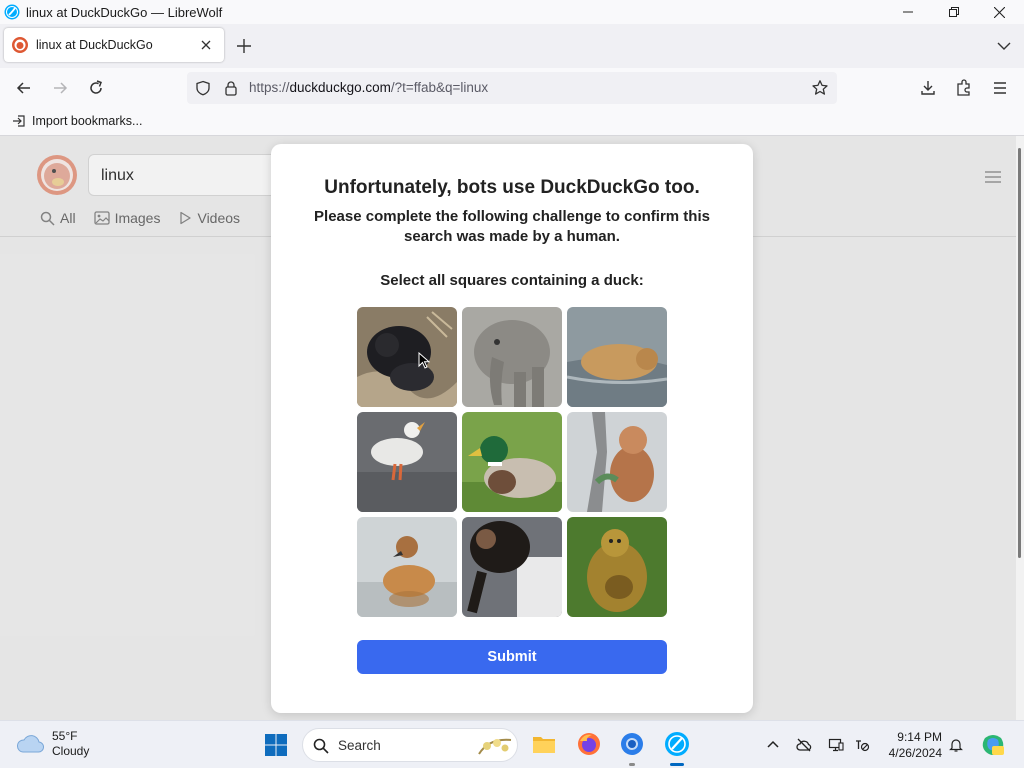 This screenshot has width=1024, height=768. I want to click on active-app-indicator, so click(677, 764).